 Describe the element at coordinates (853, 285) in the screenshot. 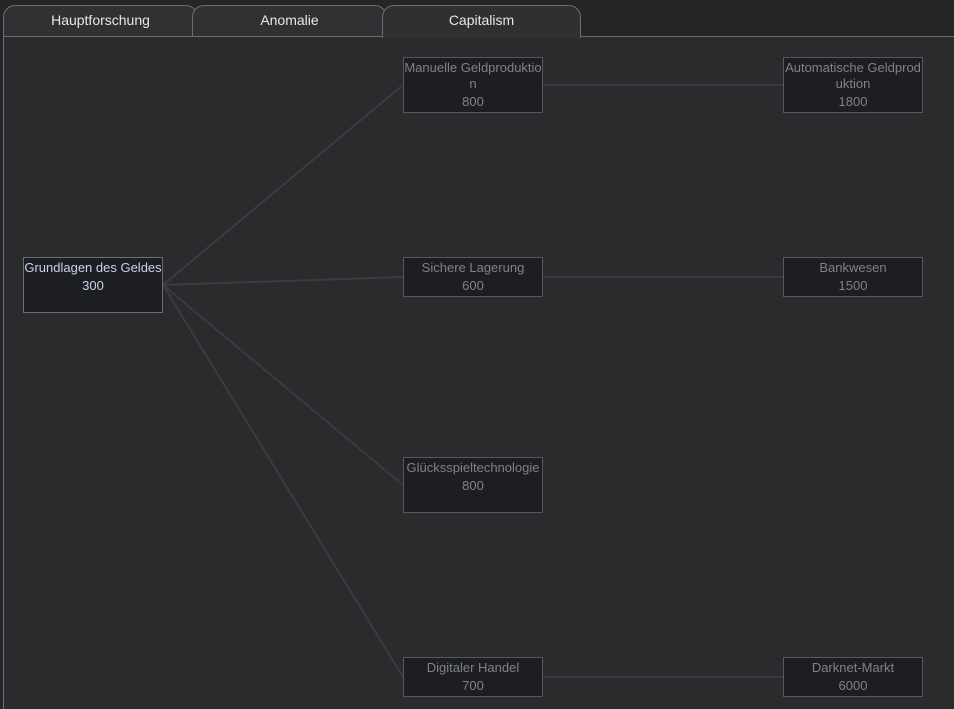

I see `research-node-cost: 1500` at that location.